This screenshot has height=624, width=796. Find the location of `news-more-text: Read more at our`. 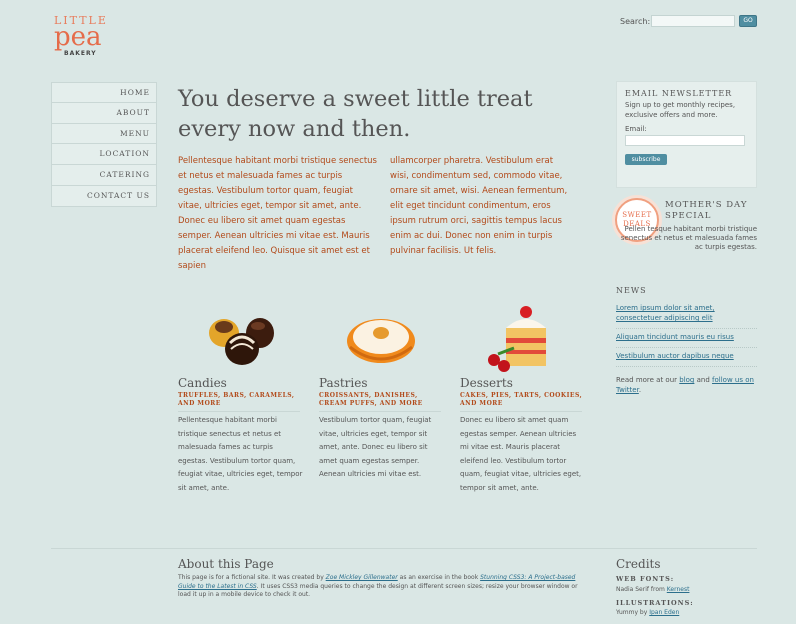

news-more-text: Read more at our is located at coordinates (647, 380).